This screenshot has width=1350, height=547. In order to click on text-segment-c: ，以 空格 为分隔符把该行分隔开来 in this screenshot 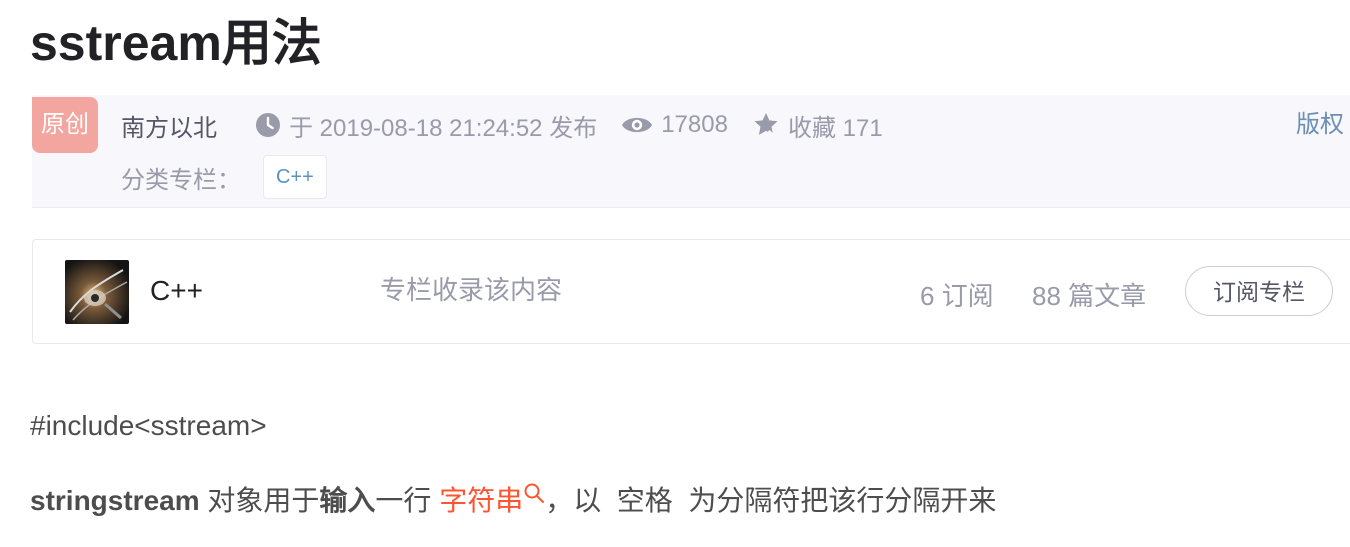, I will do `click(771, 500)`.